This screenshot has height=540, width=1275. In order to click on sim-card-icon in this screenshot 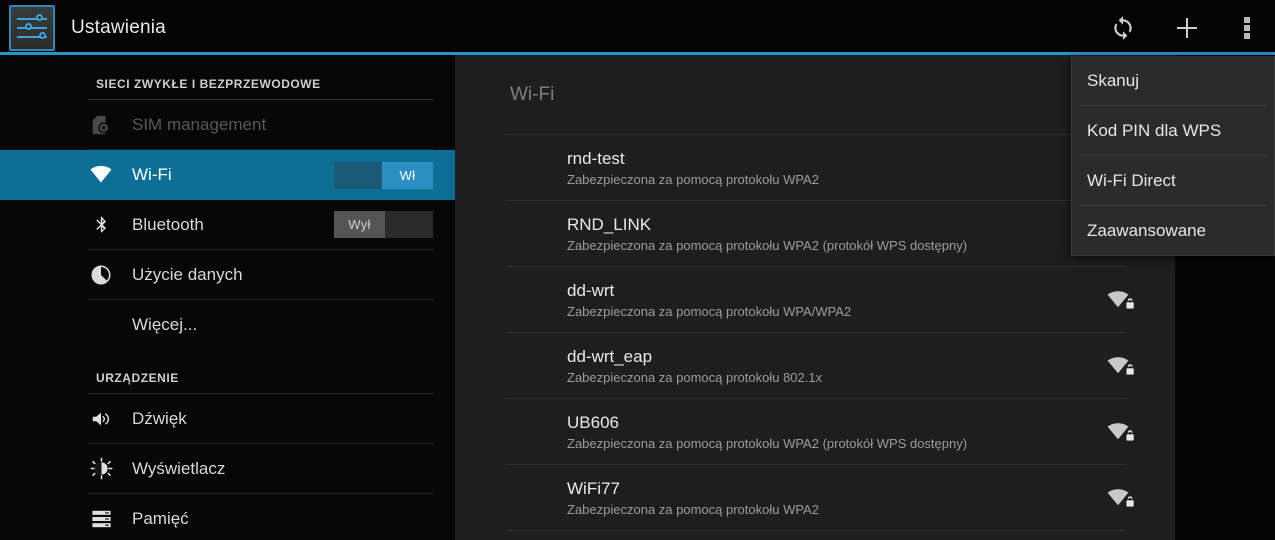, I will do `click(101, 125)`.